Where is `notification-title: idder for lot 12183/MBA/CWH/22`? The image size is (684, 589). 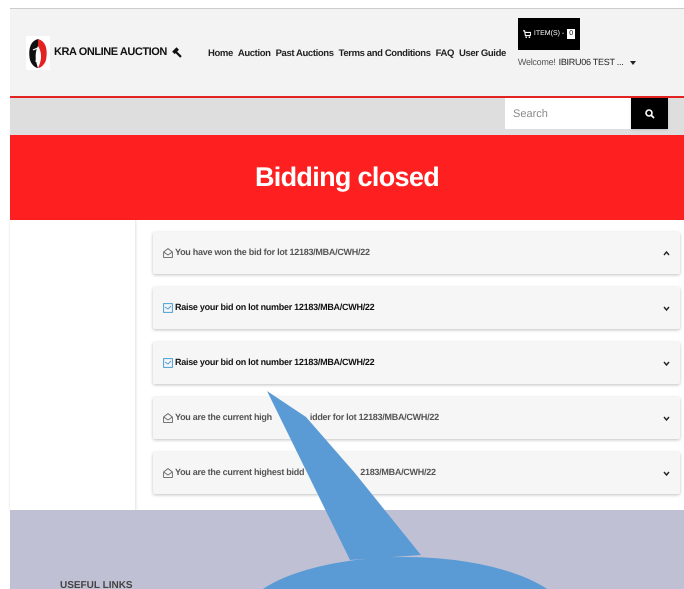
notification-title: idder for lot 12183/MBA/CWH/22 is located at coordinates (374, 417).